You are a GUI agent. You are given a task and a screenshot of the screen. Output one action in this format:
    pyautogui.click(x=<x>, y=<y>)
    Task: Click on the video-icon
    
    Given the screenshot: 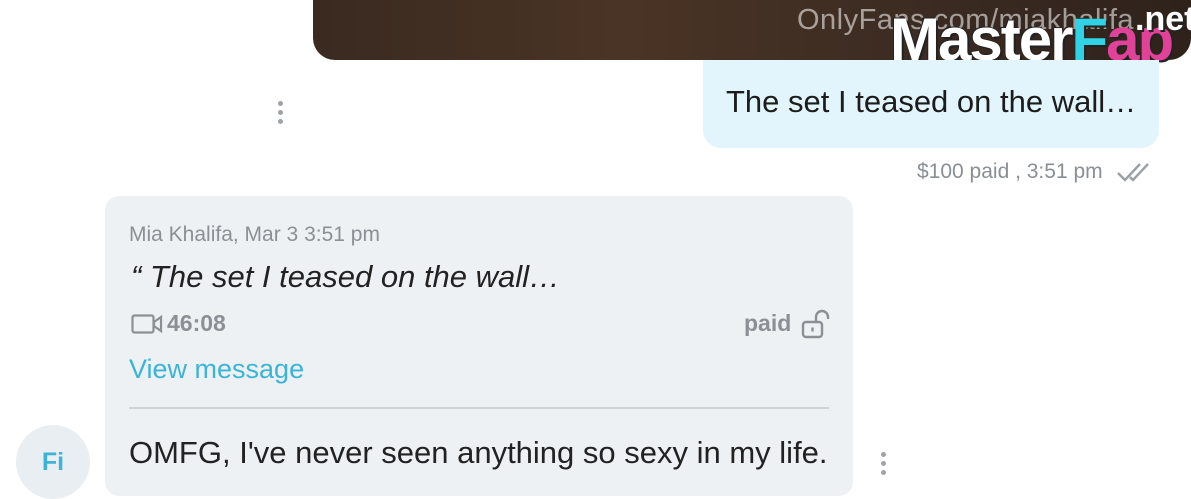 What is the action you would take?
    pyautogui.click(x=147, y=324)
    